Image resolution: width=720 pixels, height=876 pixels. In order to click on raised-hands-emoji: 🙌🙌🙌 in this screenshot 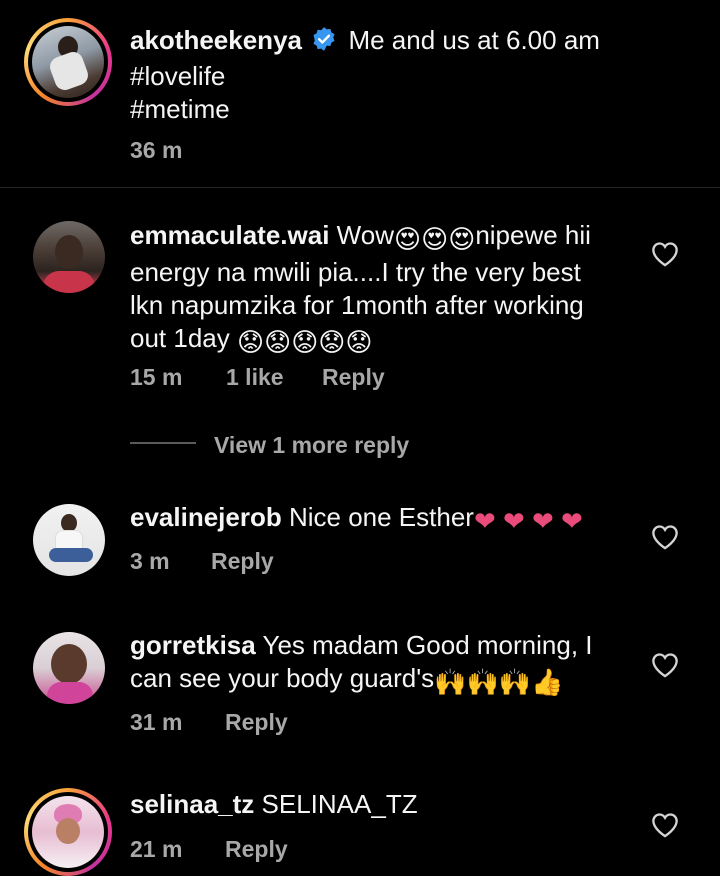, I will do `click(483, 682)`.